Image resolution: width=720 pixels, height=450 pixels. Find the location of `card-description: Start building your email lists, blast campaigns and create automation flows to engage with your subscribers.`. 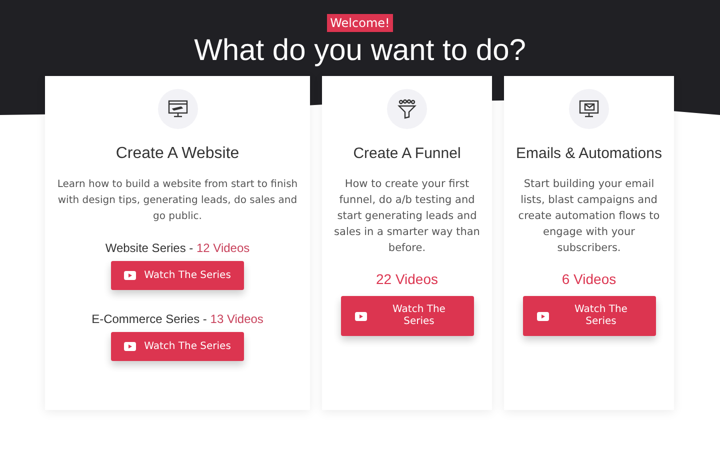

card-description: Start building your email lists, blast campaigns and create automation flows to engage with your subscribers. is located at coordinates (589, 216).